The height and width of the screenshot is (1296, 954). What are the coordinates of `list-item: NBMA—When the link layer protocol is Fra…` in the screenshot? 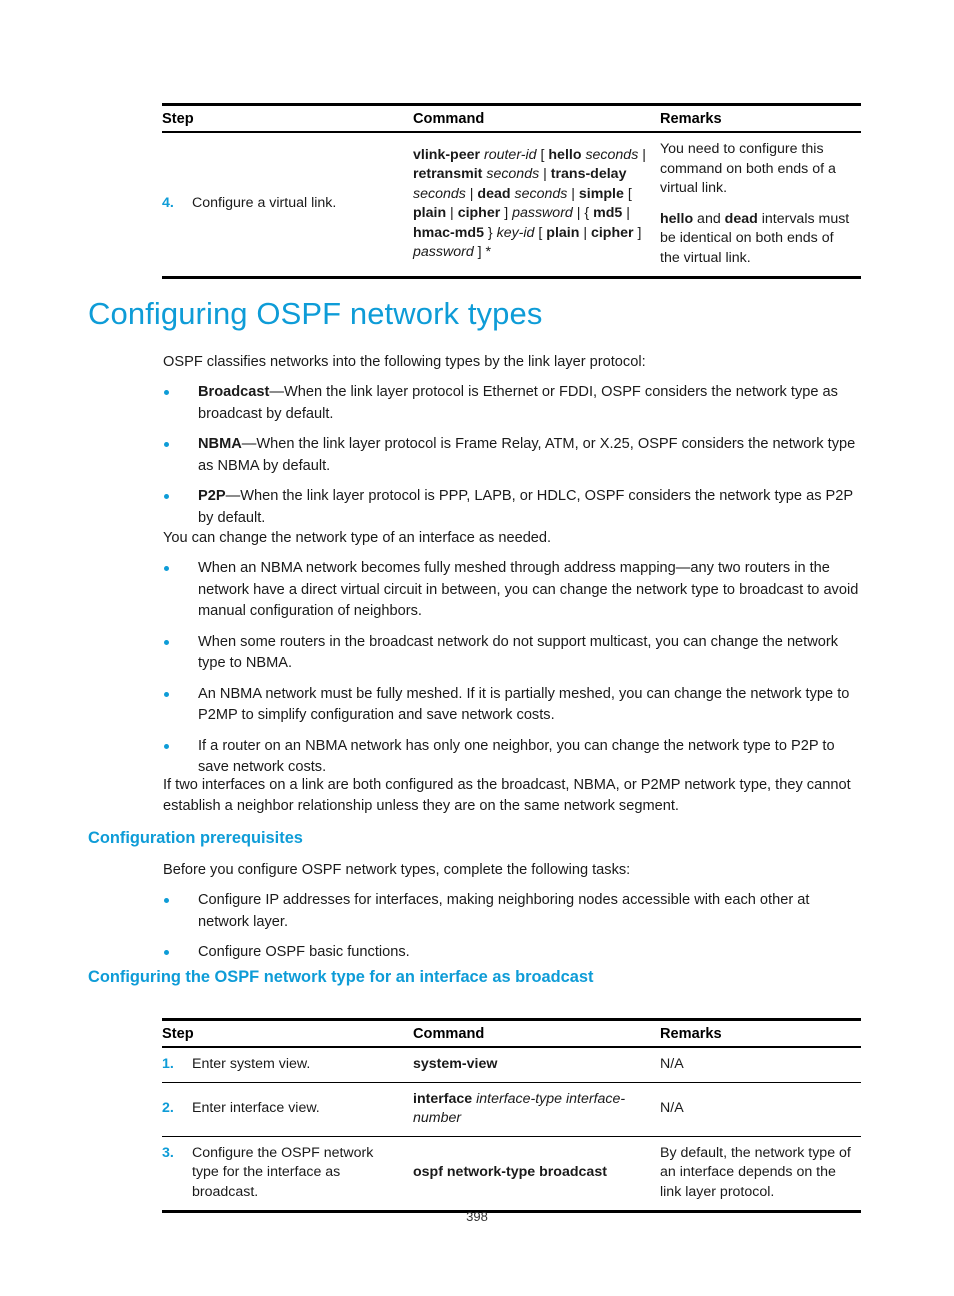 It's located at (513, 455).